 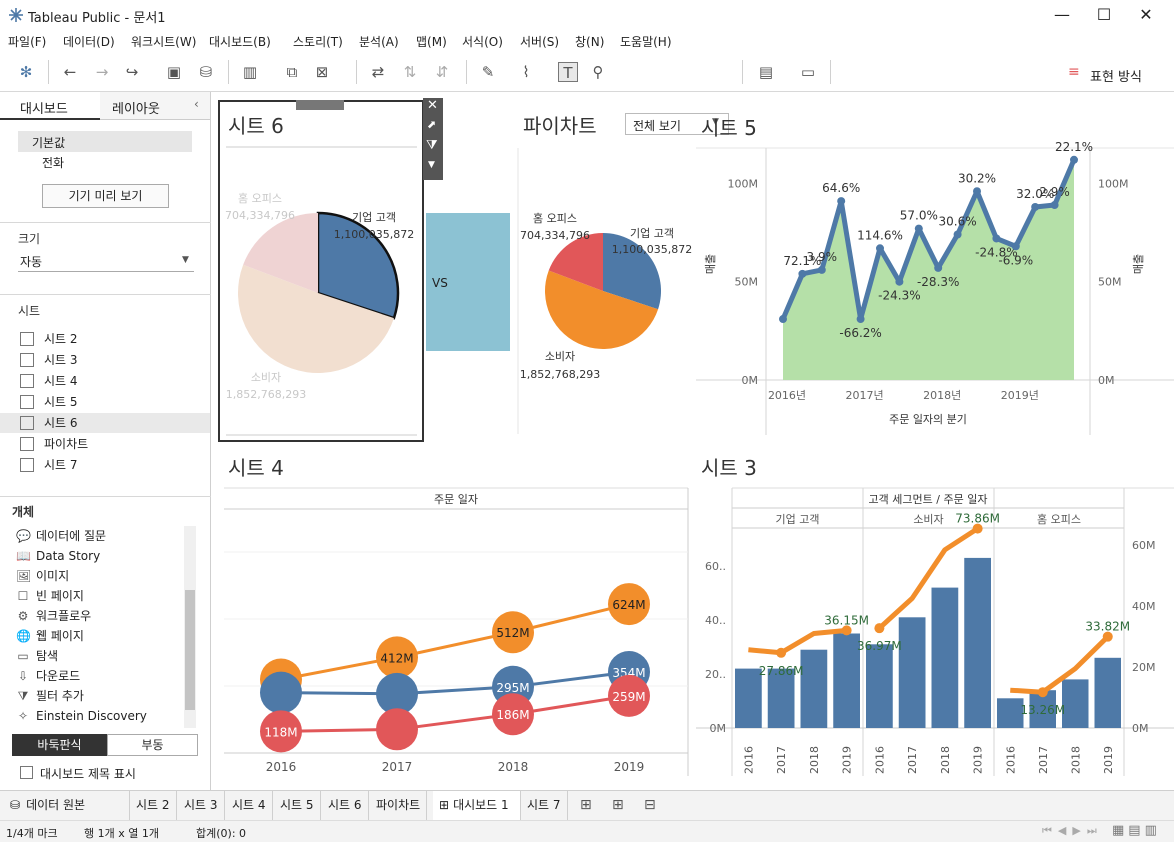 What do you see at coordinates (747, 282) in the screenshot?
I see `y-tick-label: 50M` at bounding box center [747, 282].